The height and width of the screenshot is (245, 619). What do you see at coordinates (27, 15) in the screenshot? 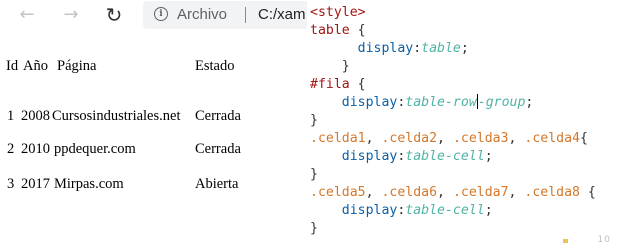
I see `back-arrow-icon: ←` at bounding box center [27, 15].